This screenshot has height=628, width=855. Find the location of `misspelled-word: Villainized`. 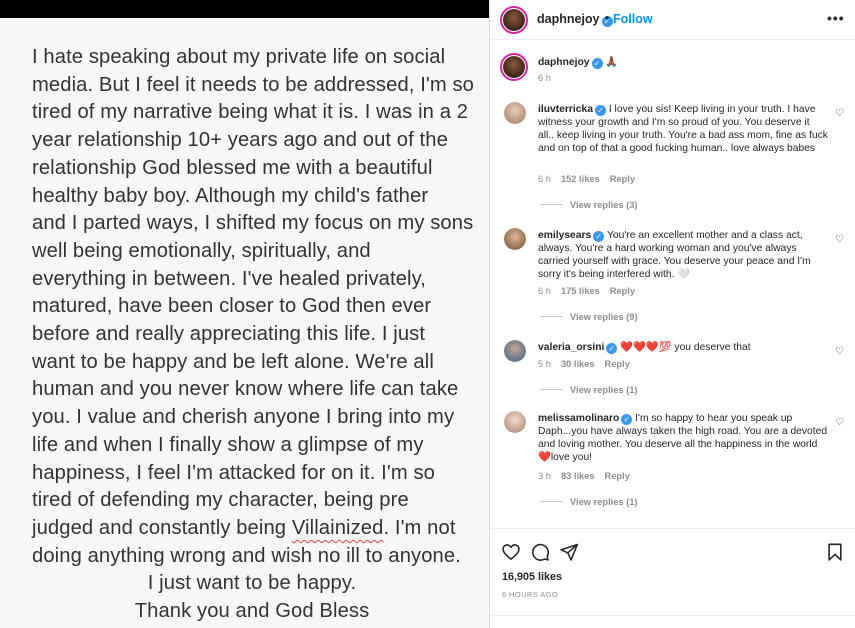

misspelled-word: Villainized is located at coordinates (337, 527).